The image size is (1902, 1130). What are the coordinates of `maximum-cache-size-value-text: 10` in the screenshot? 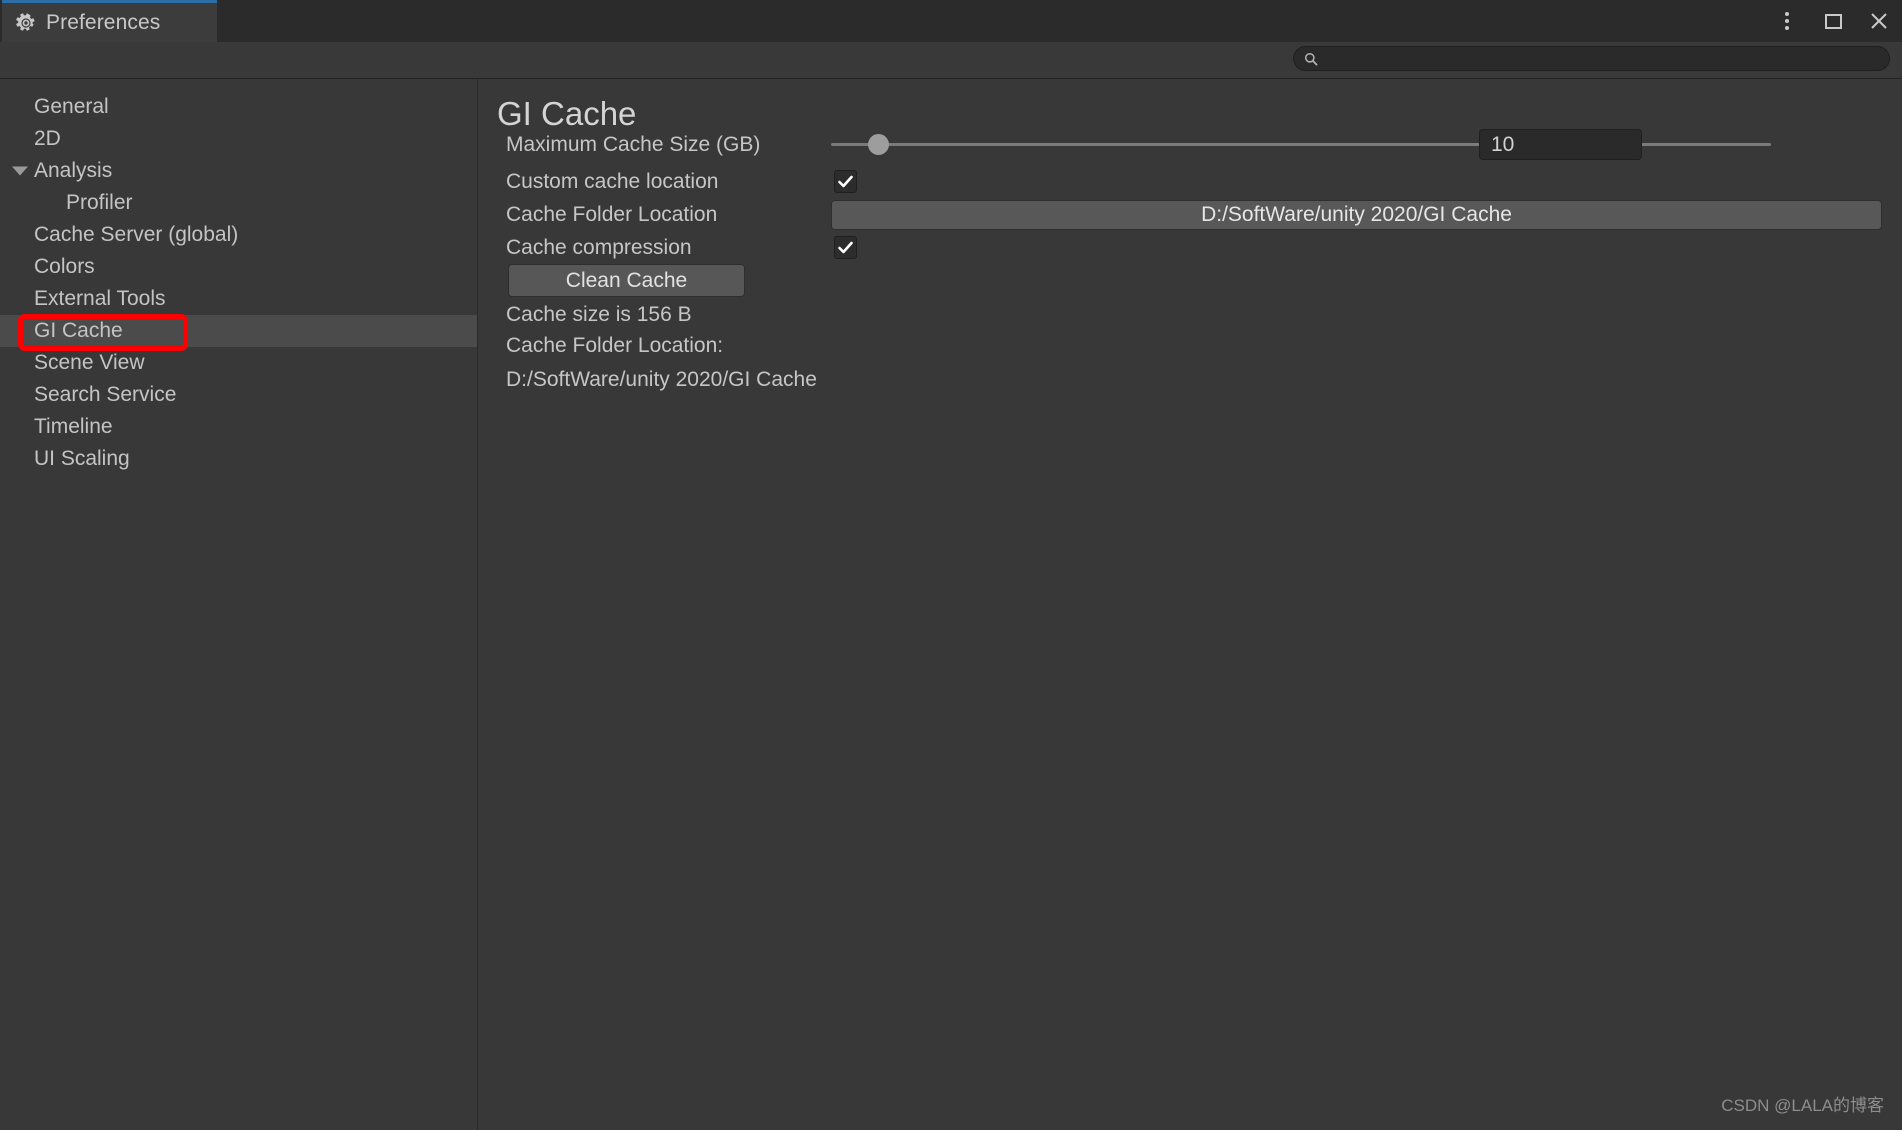 It's located at (1503, 144).